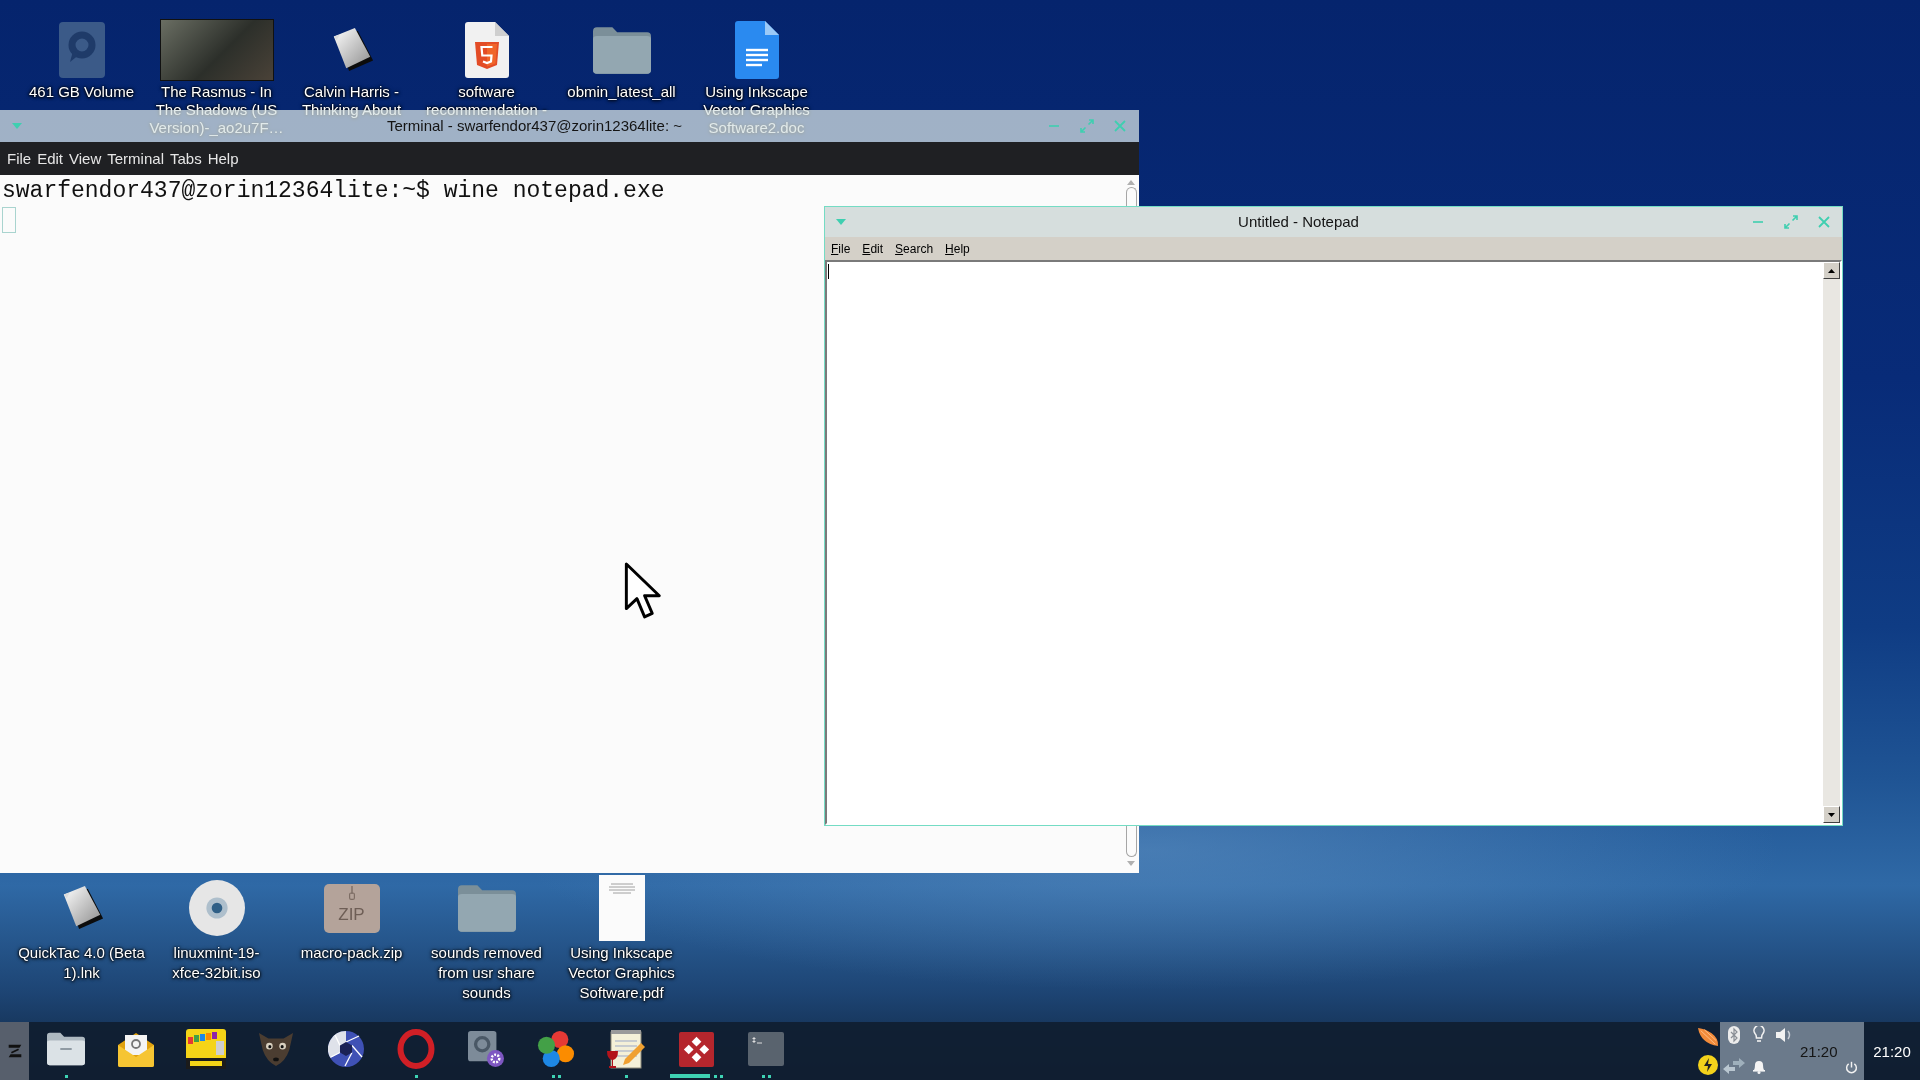 The height and width of the screenshot is (1080, 1920). I want to click on time-label: 21:20, so click(1819, 1052).